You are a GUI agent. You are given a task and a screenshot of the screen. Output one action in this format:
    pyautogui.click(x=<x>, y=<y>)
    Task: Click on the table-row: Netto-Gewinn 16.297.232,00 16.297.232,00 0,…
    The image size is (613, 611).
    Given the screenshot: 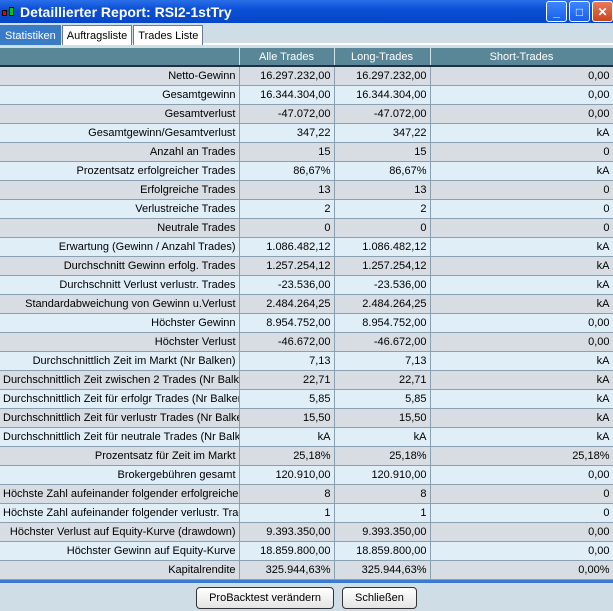 What is the action you would take?
    pyautogui.click(x=306, y=75)
    